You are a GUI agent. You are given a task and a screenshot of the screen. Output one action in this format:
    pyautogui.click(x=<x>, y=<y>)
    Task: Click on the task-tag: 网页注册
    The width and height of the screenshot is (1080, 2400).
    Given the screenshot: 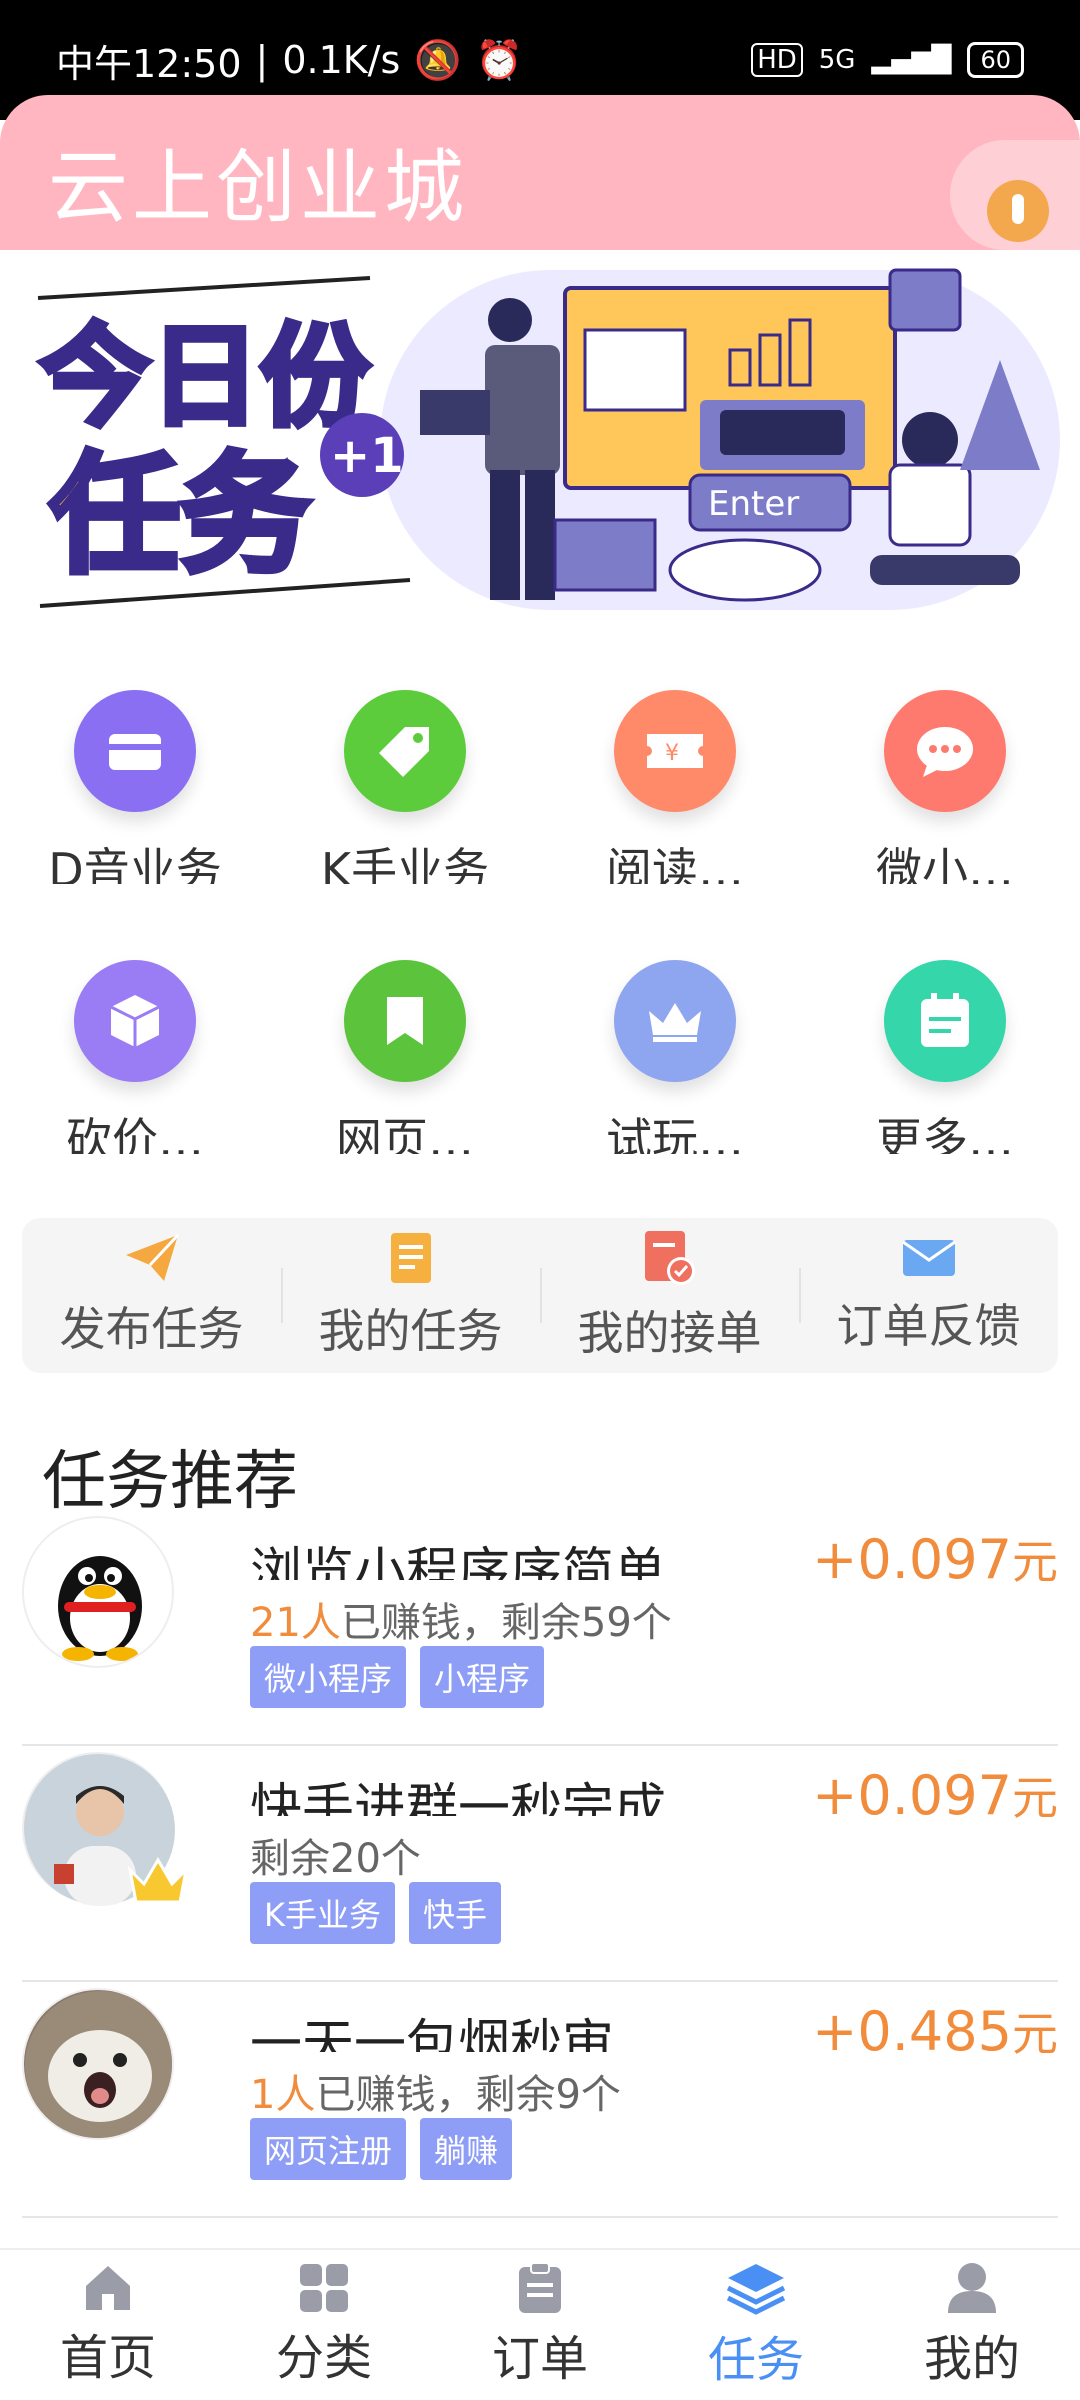 What is the action you would take?
    pyautogui.click(x=328, y=2149)
    